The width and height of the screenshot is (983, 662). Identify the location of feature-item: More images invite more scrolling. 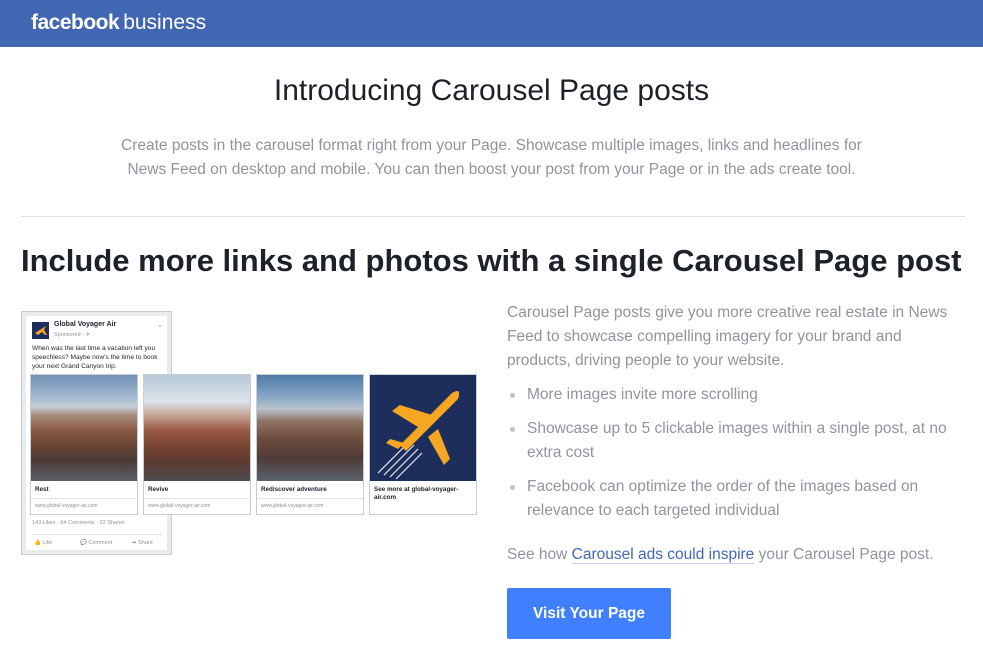
(732, 395).